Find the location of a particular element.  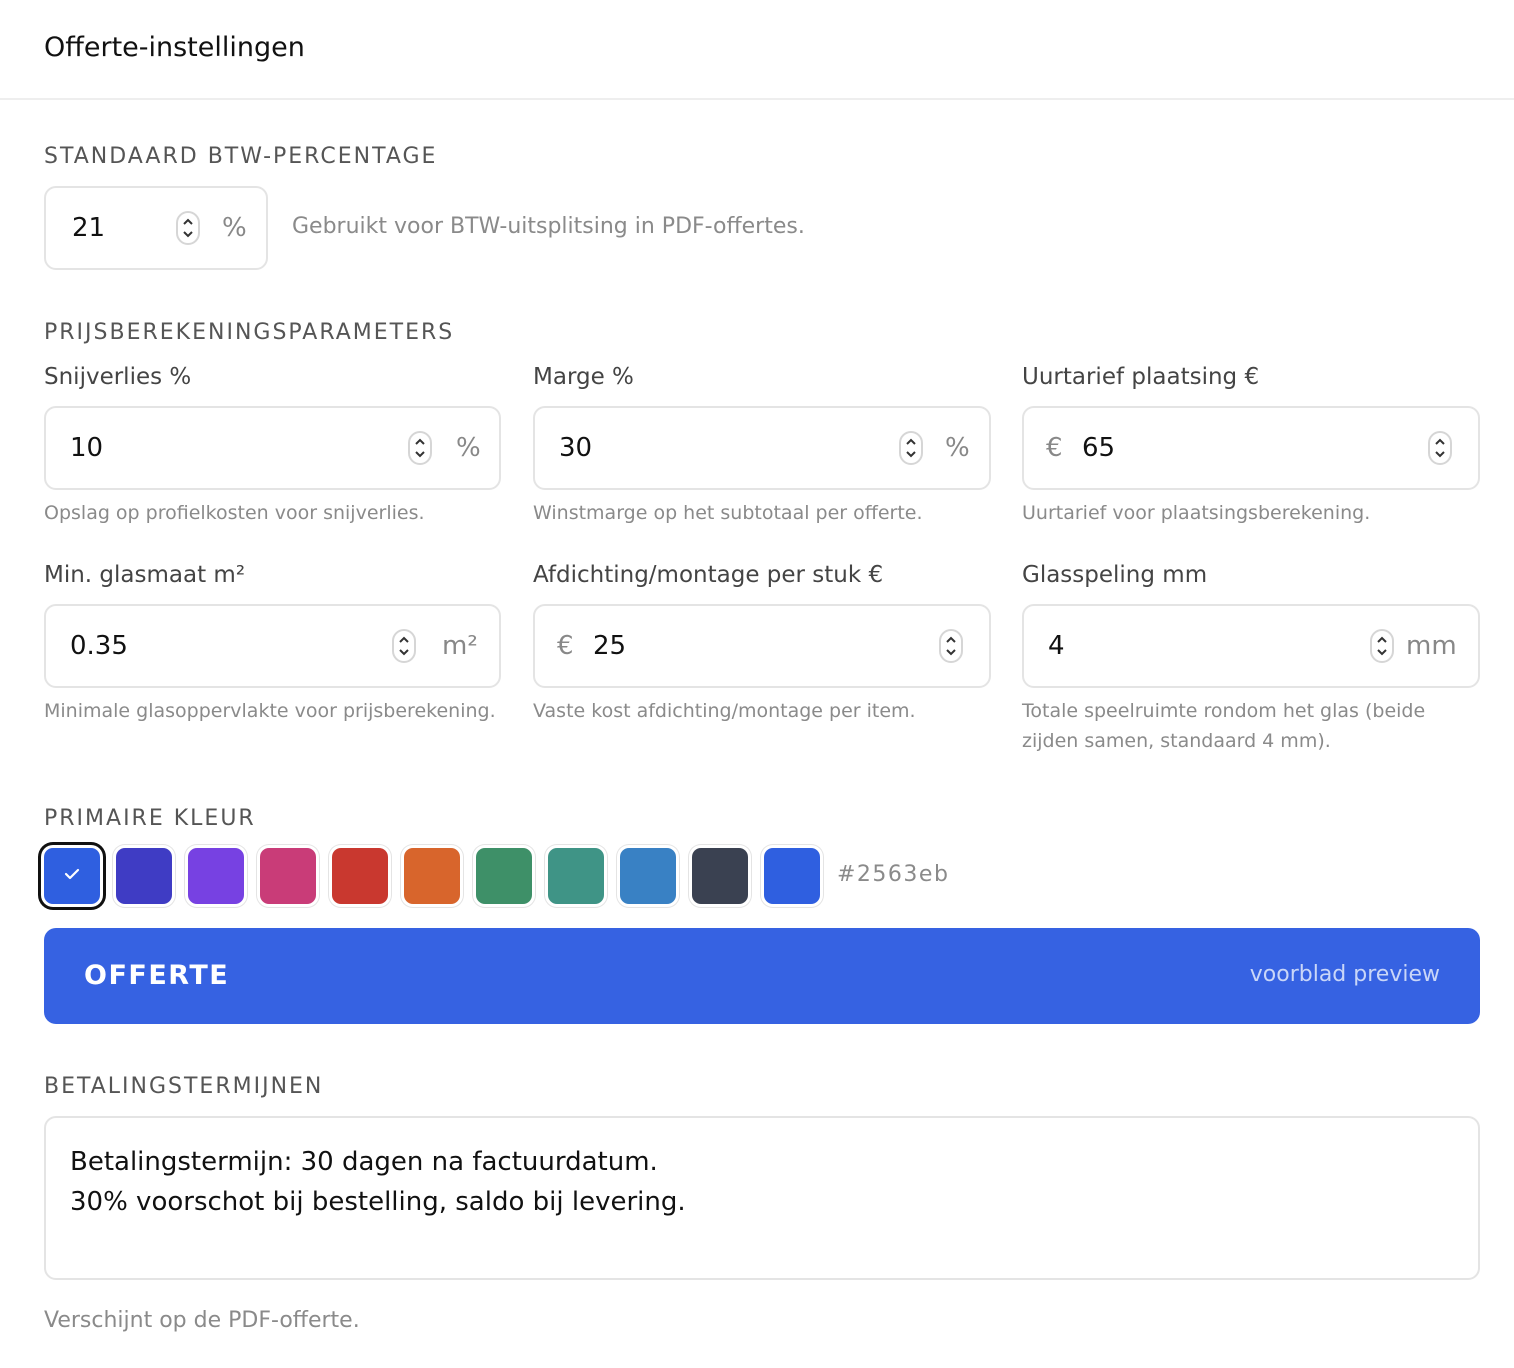

uurtarief-prefix: € is located at coordinates (1054, 448).